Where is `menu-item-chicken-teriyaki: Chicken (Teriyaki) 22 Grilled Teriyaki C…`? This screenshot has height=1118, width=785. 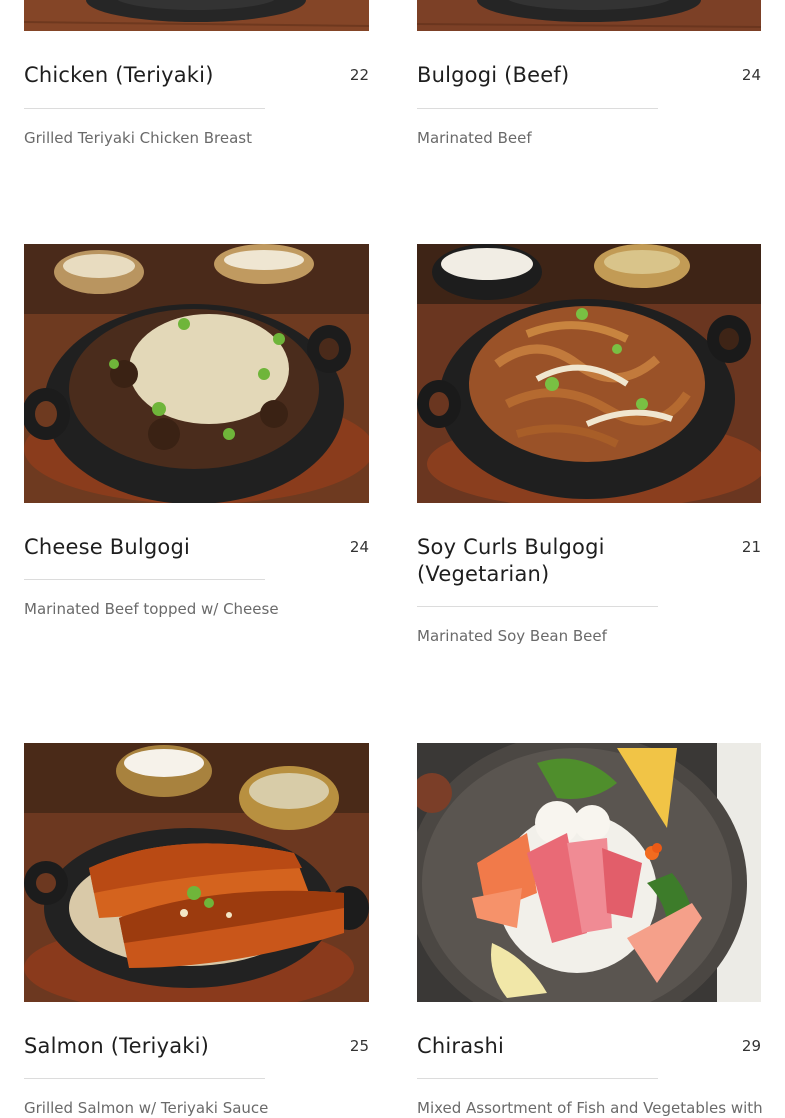
menu-item-chicken-teriyaki: Chicken (Teriyaki) 22 Grilled Teriyaki C… is located at coordinates (196, 74).